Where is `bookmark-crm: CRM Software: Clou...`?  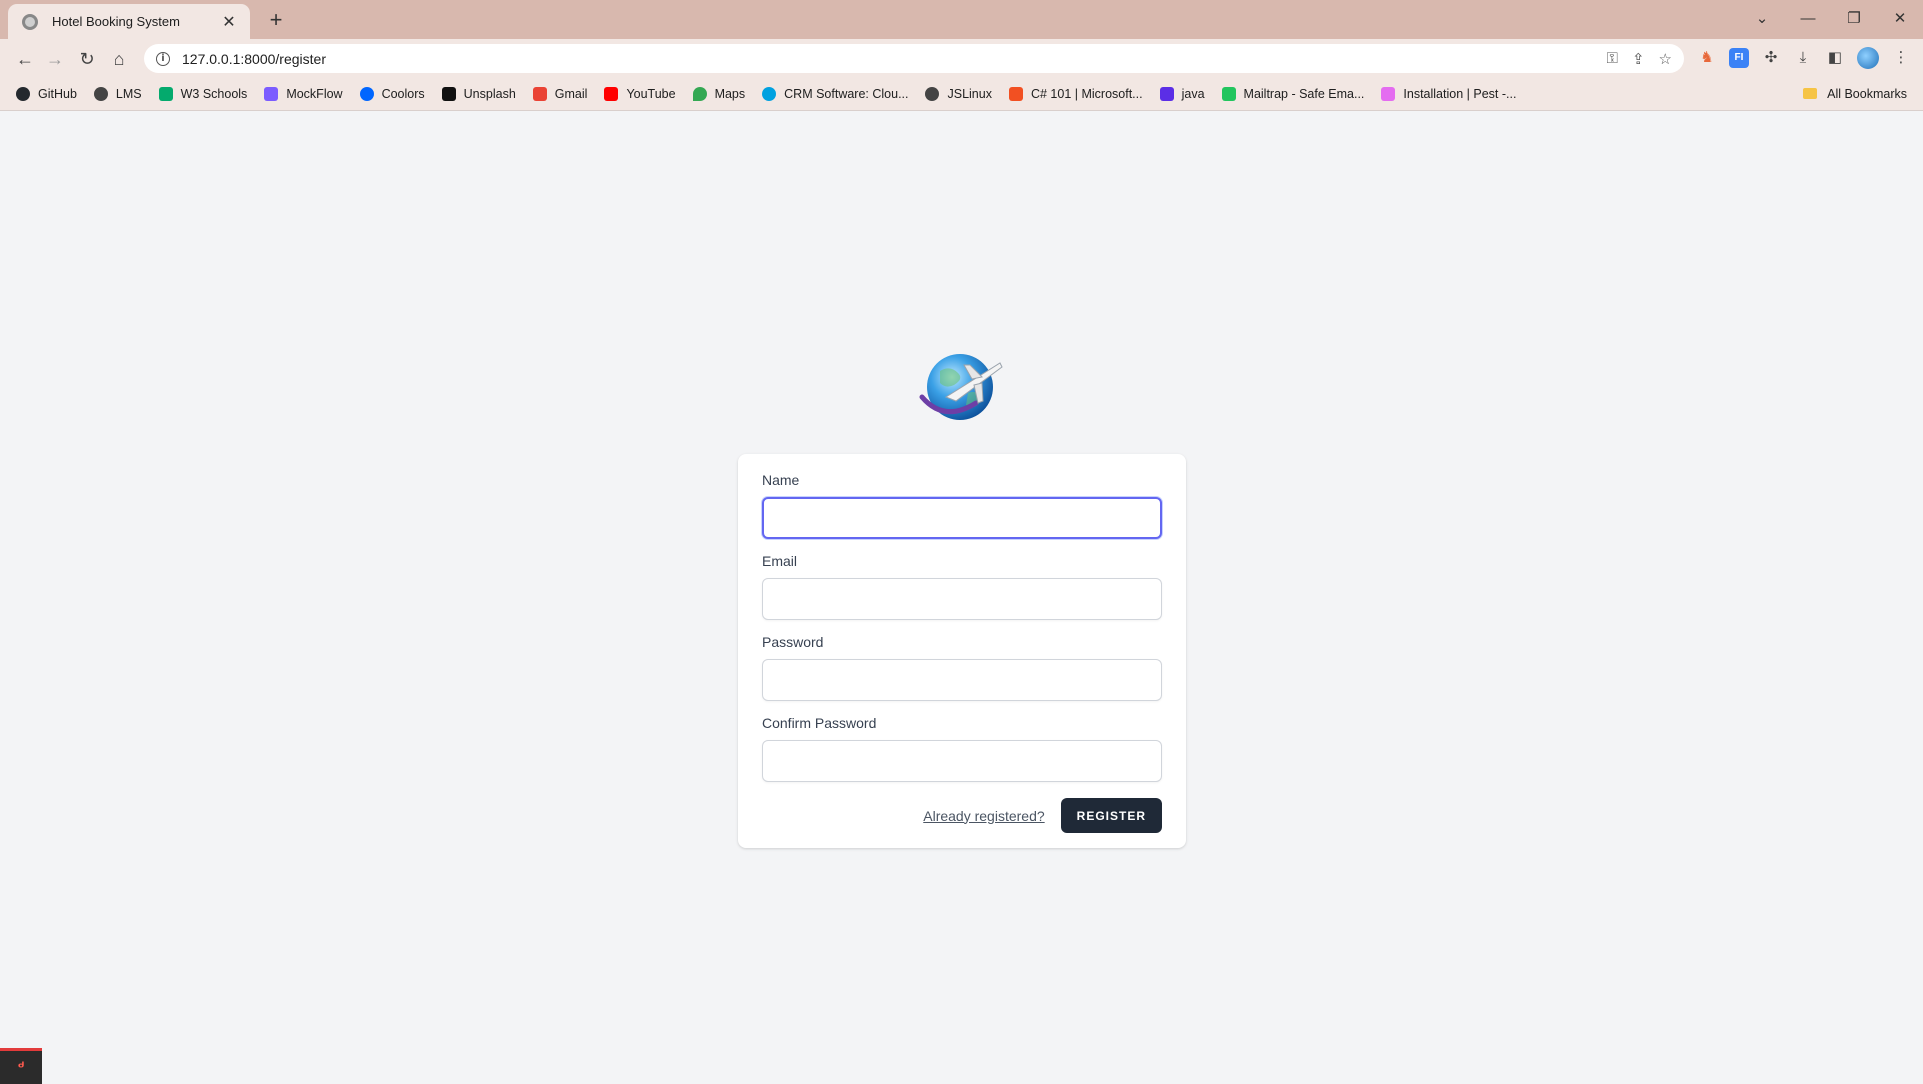 bookmark-crm: CRM Software: Clou... is located at coordinates (835, 93).